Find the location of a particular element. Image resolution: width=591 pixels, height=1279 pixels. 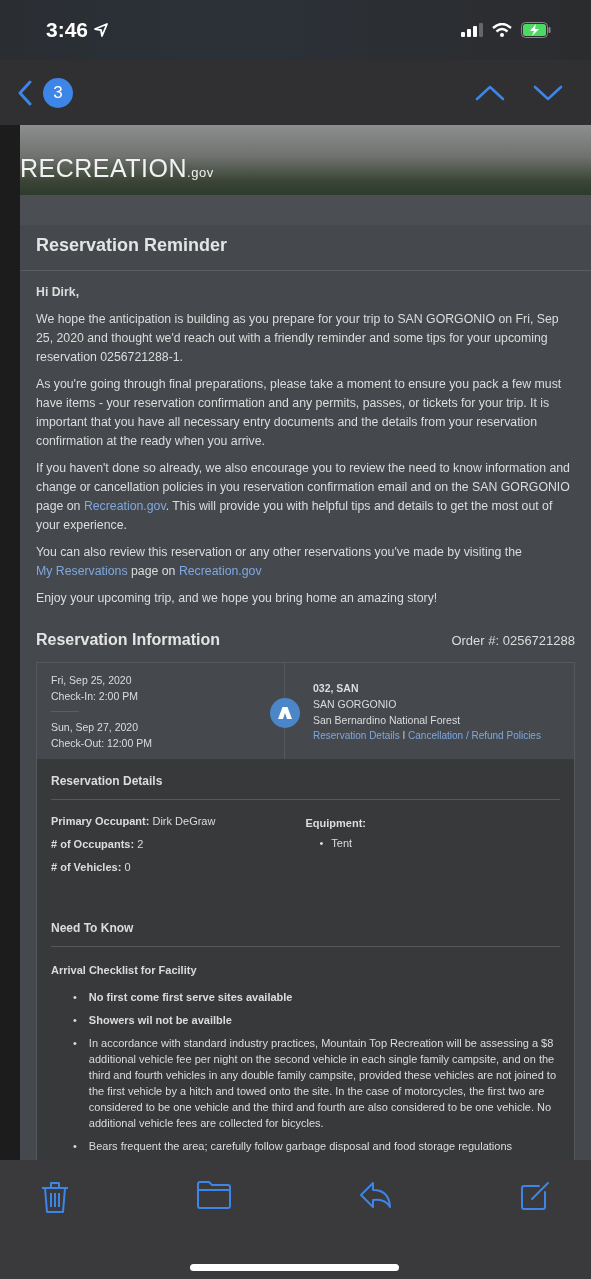

separator: I is located at coordinates (404, 735).